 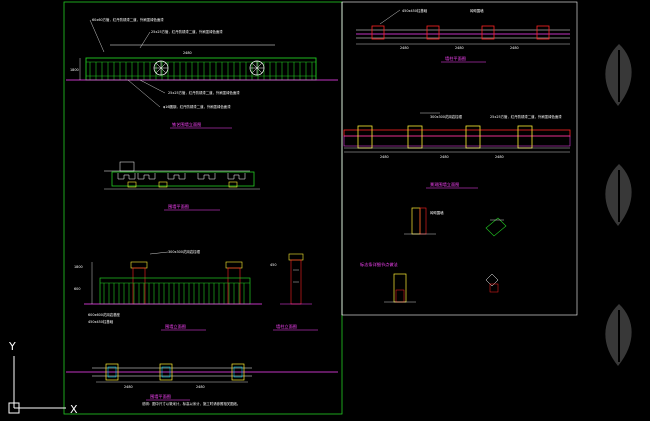 I want to click on note-side-1: 25x25方管，红丹防锈漆二道，外刷墨绿色面漆, so click(x=204, y=92).